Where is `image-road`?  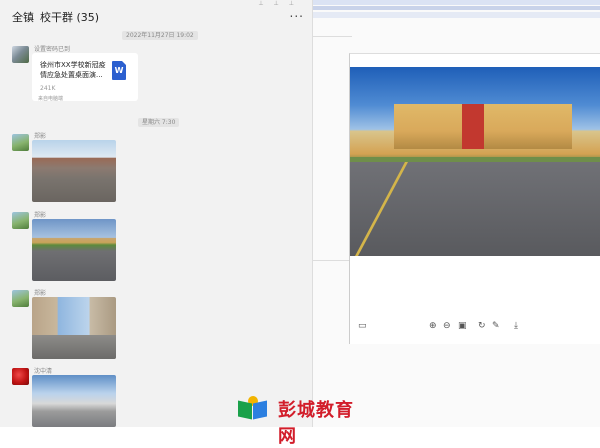 image-road is located at coordinates (475, 209).